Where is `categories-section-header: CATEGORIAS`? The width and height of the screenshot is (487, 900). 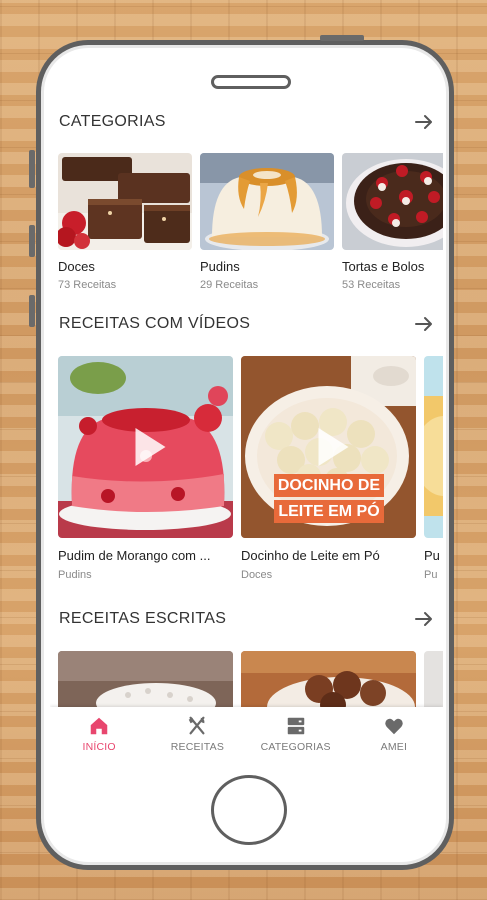
categories-section-header: CATEGORIAS is located at coordinates (246, 122).